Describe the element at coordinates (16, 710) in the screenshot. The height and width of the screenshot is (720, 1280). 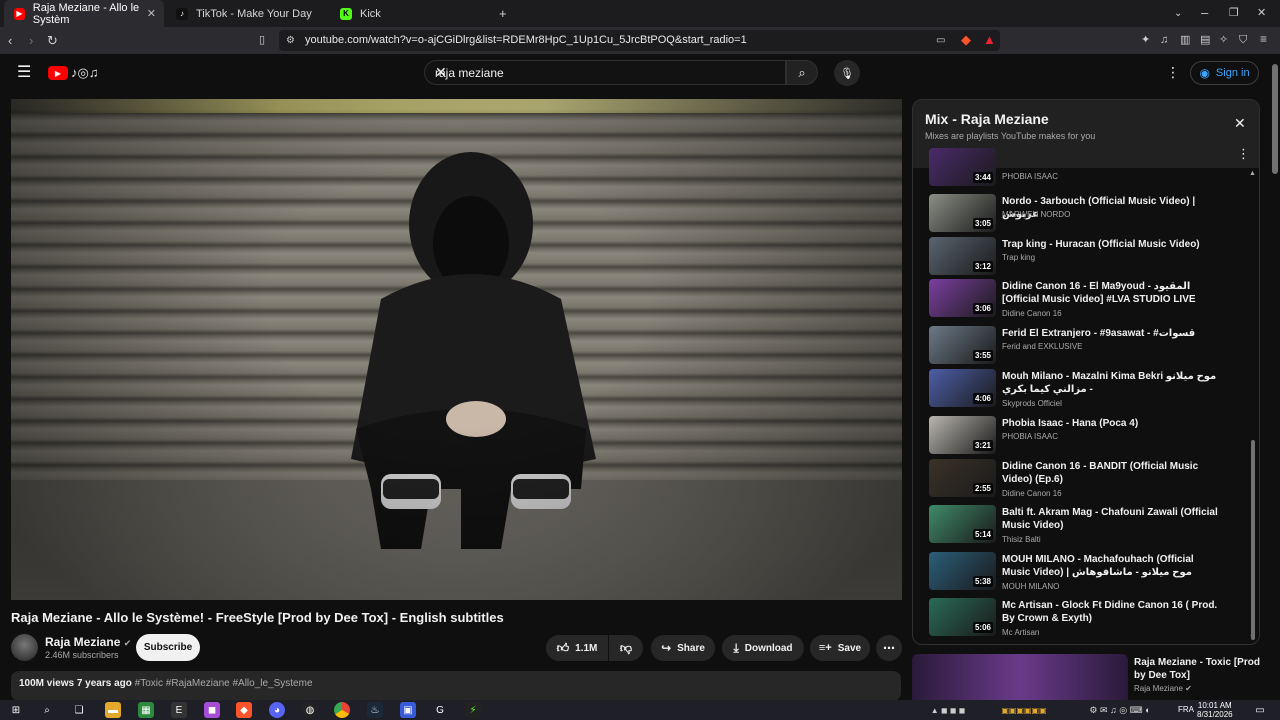
I see `windows-start-icon: ⊞` at that location.